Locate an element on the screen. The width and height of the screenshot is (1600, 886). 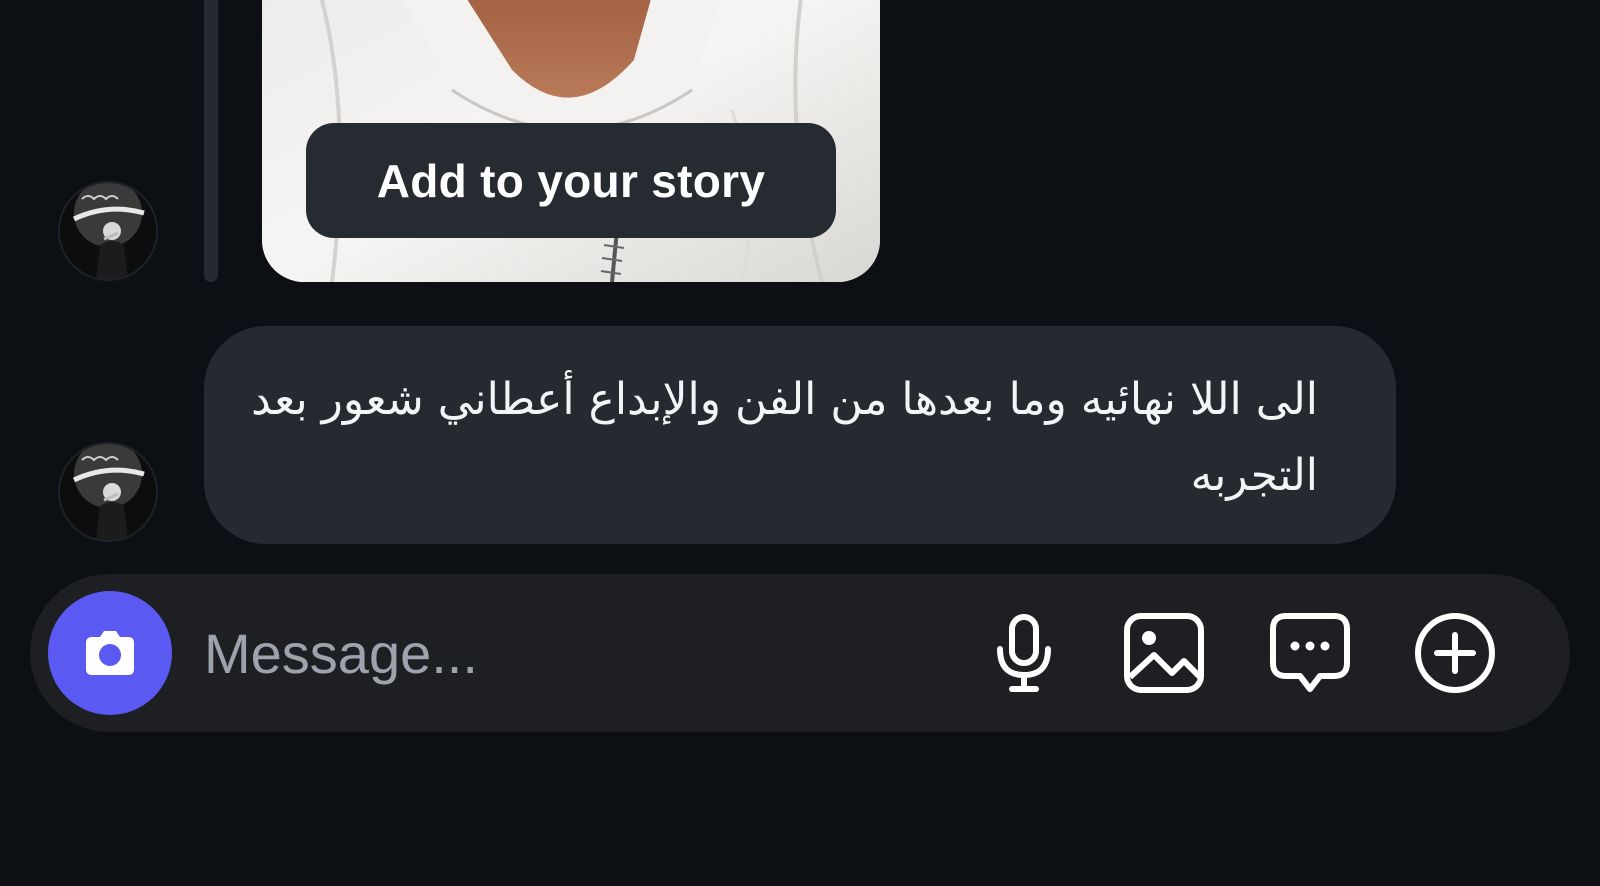
add-button is located at coordinates (1455, 653).